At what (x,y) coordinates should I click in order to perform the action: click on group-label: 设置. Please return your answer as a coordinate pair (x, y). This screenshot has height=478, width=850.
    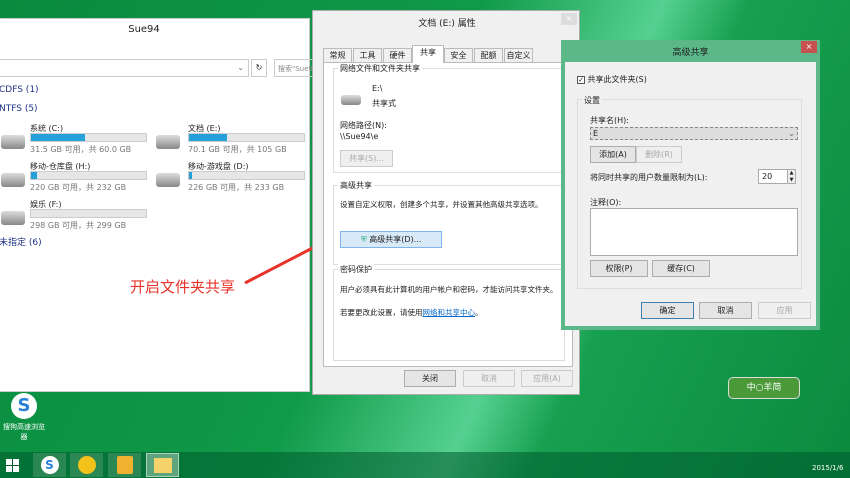
    Looking at the image, I should click on (592, 100).